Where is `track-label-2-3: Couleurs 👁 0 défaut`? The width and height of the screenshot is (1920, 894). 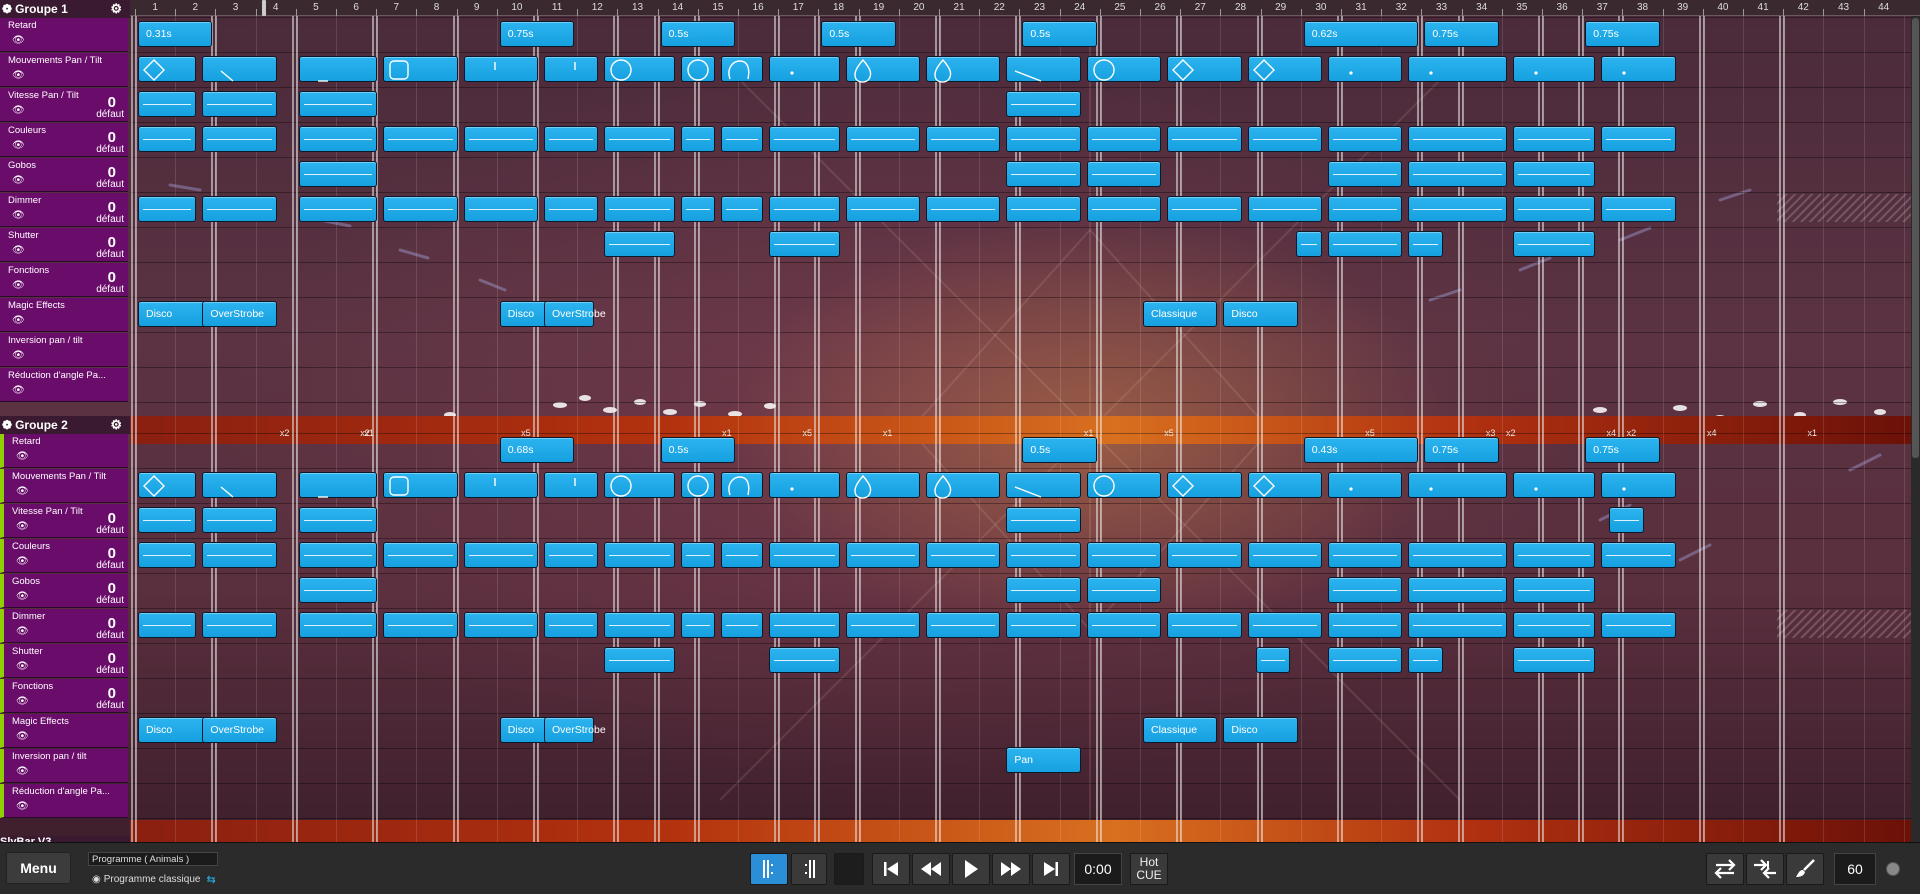
track-label-2-3: Couleurs 👁 0 défaut is located at coordinates (64, 556).